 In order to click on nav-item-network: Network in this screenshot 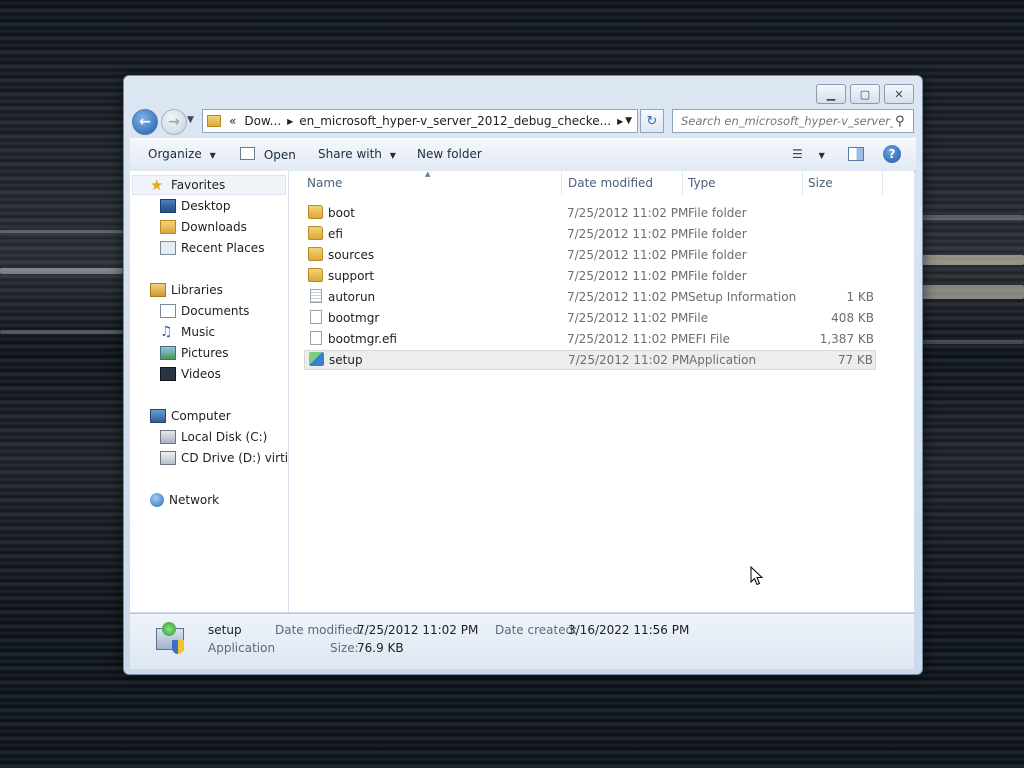, I will do `click(184, 500)`.